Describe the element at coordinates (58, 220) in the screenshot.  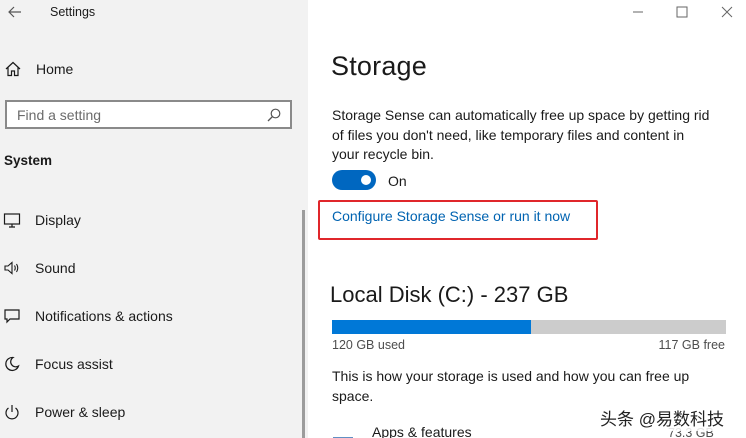
I see `sidebar-item-label: Display` at that location.